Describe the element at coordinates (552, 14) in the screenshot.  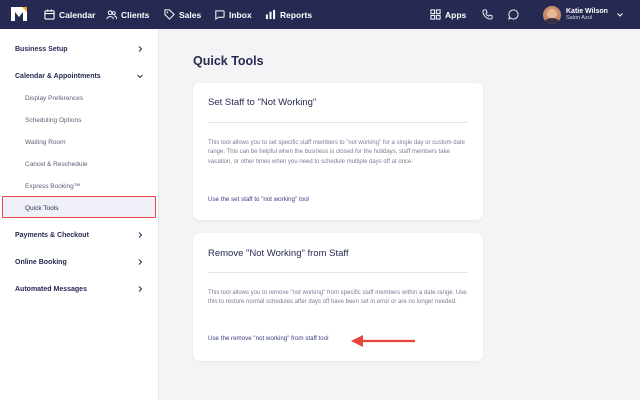
I see `avatar` at that location.